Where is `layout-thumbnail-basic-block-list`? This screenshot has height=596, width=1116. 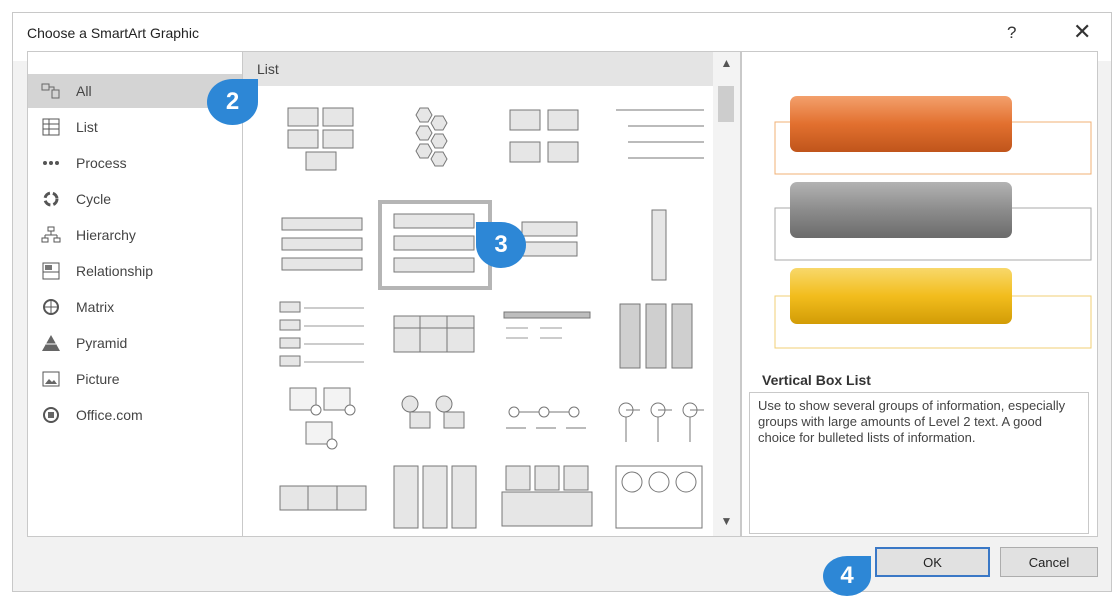 layout-thumbnail-basic-block-list is located at coordinates (323, 139).